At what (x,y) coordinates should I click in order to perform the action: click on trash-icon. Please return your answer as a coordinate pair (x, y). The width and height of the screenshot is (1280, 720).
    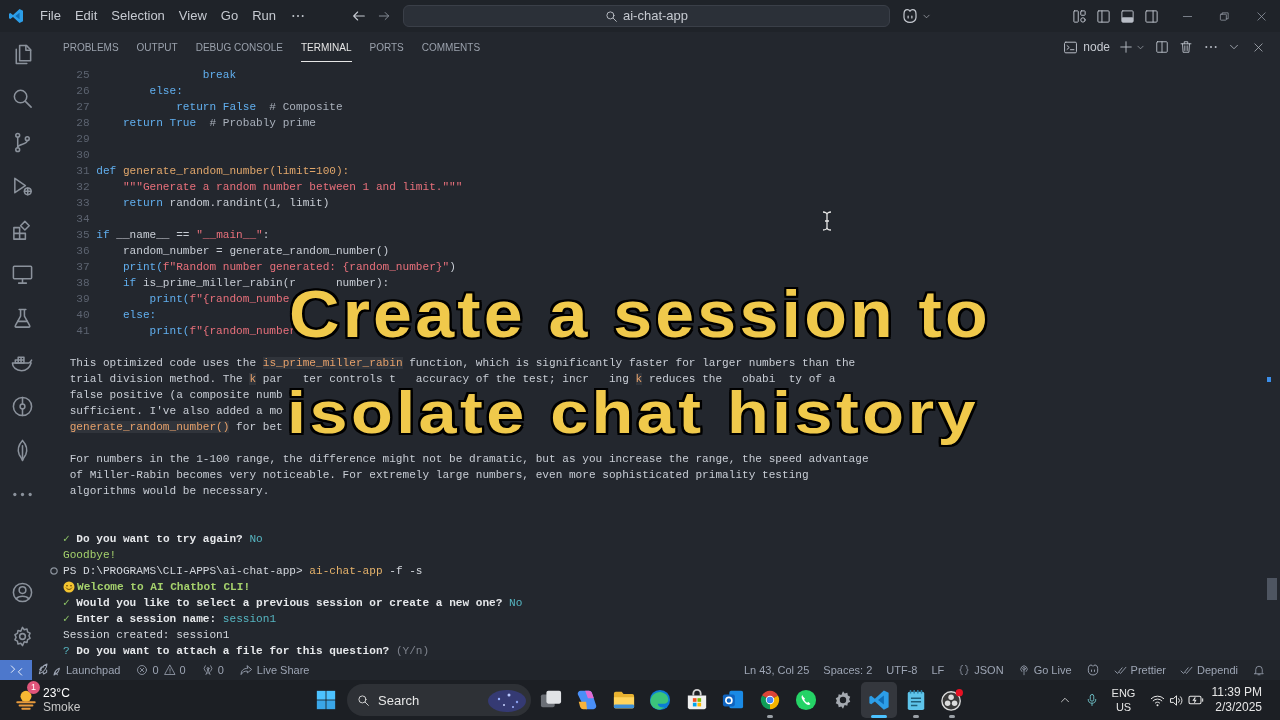
    Looking at the image, I should click on (1186, 47).